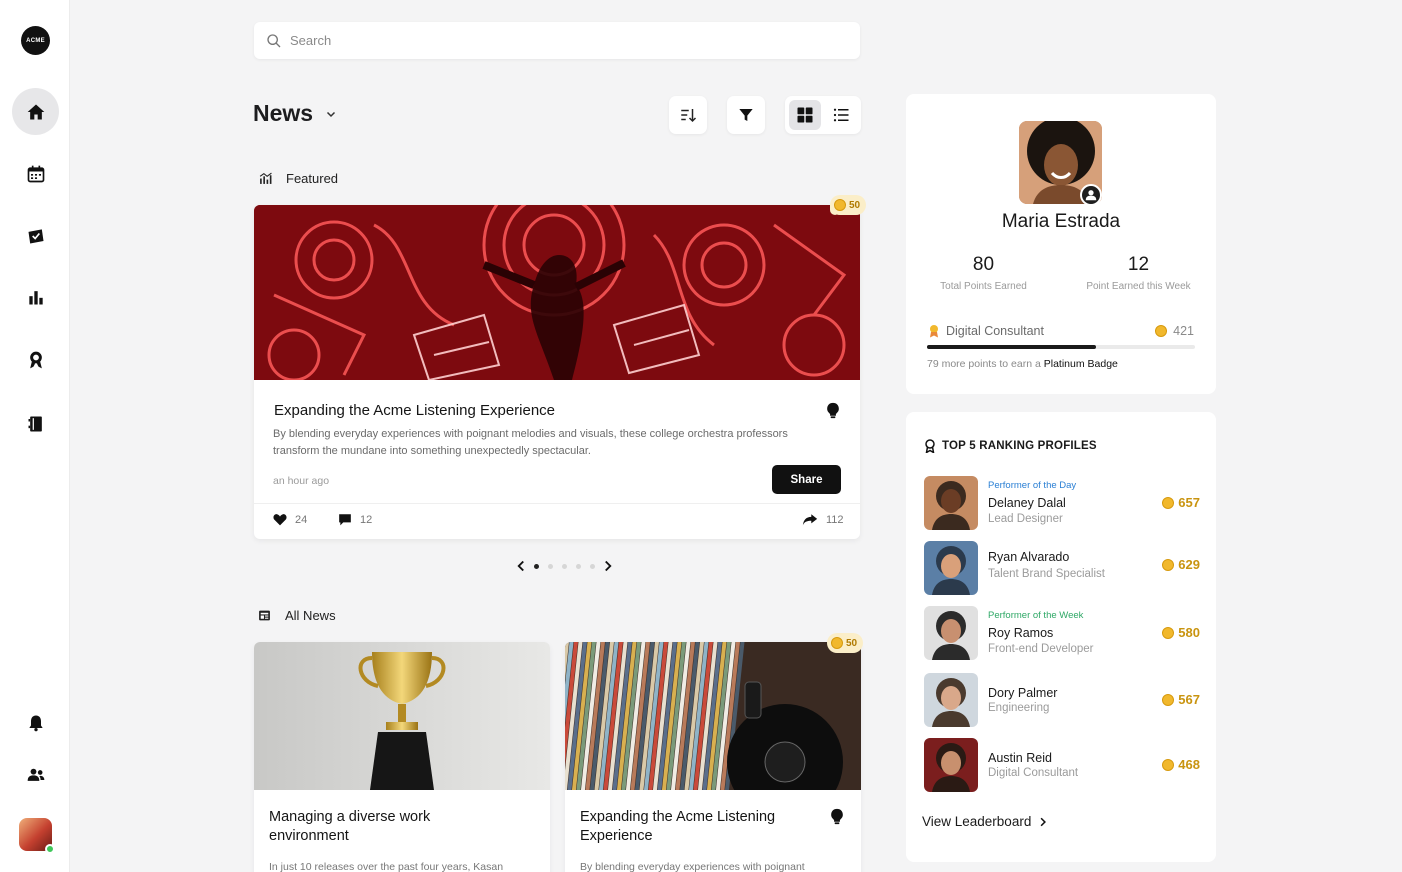  I want to click on badge-name: Platinum Badge, so click(1080, 364).